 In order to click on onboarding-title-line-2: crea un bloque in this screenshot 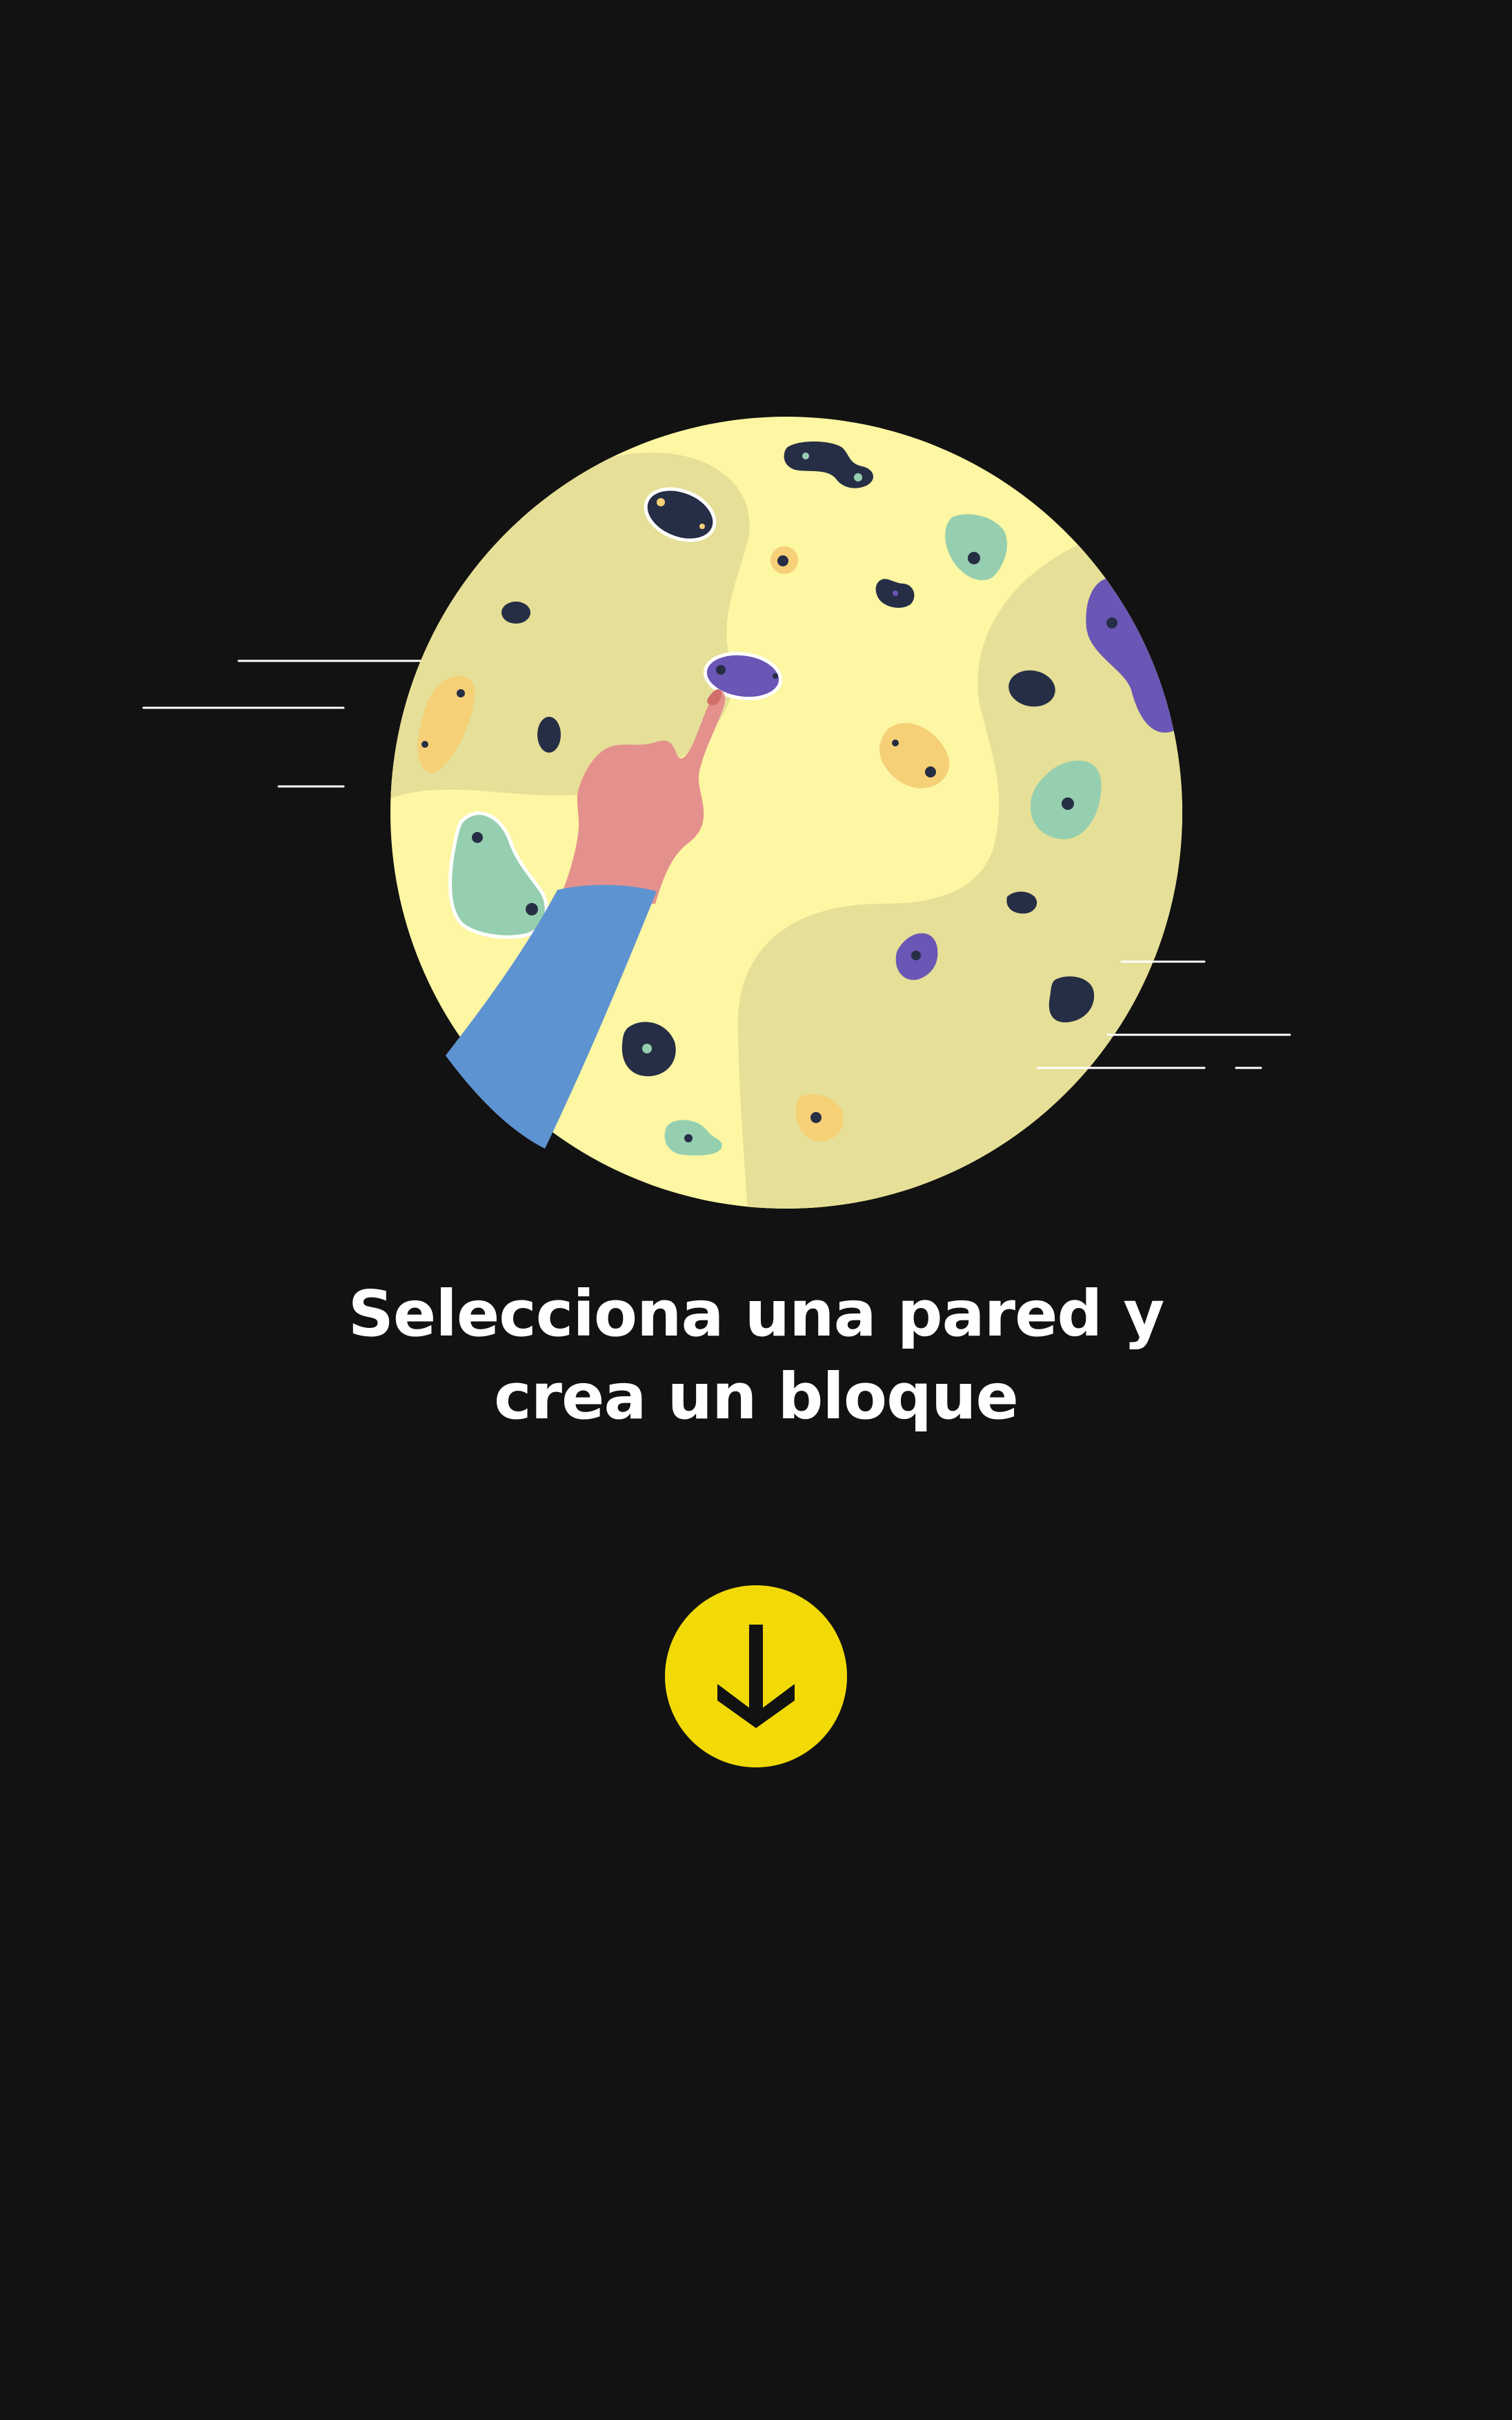, I will do `click(756, 1397)`.